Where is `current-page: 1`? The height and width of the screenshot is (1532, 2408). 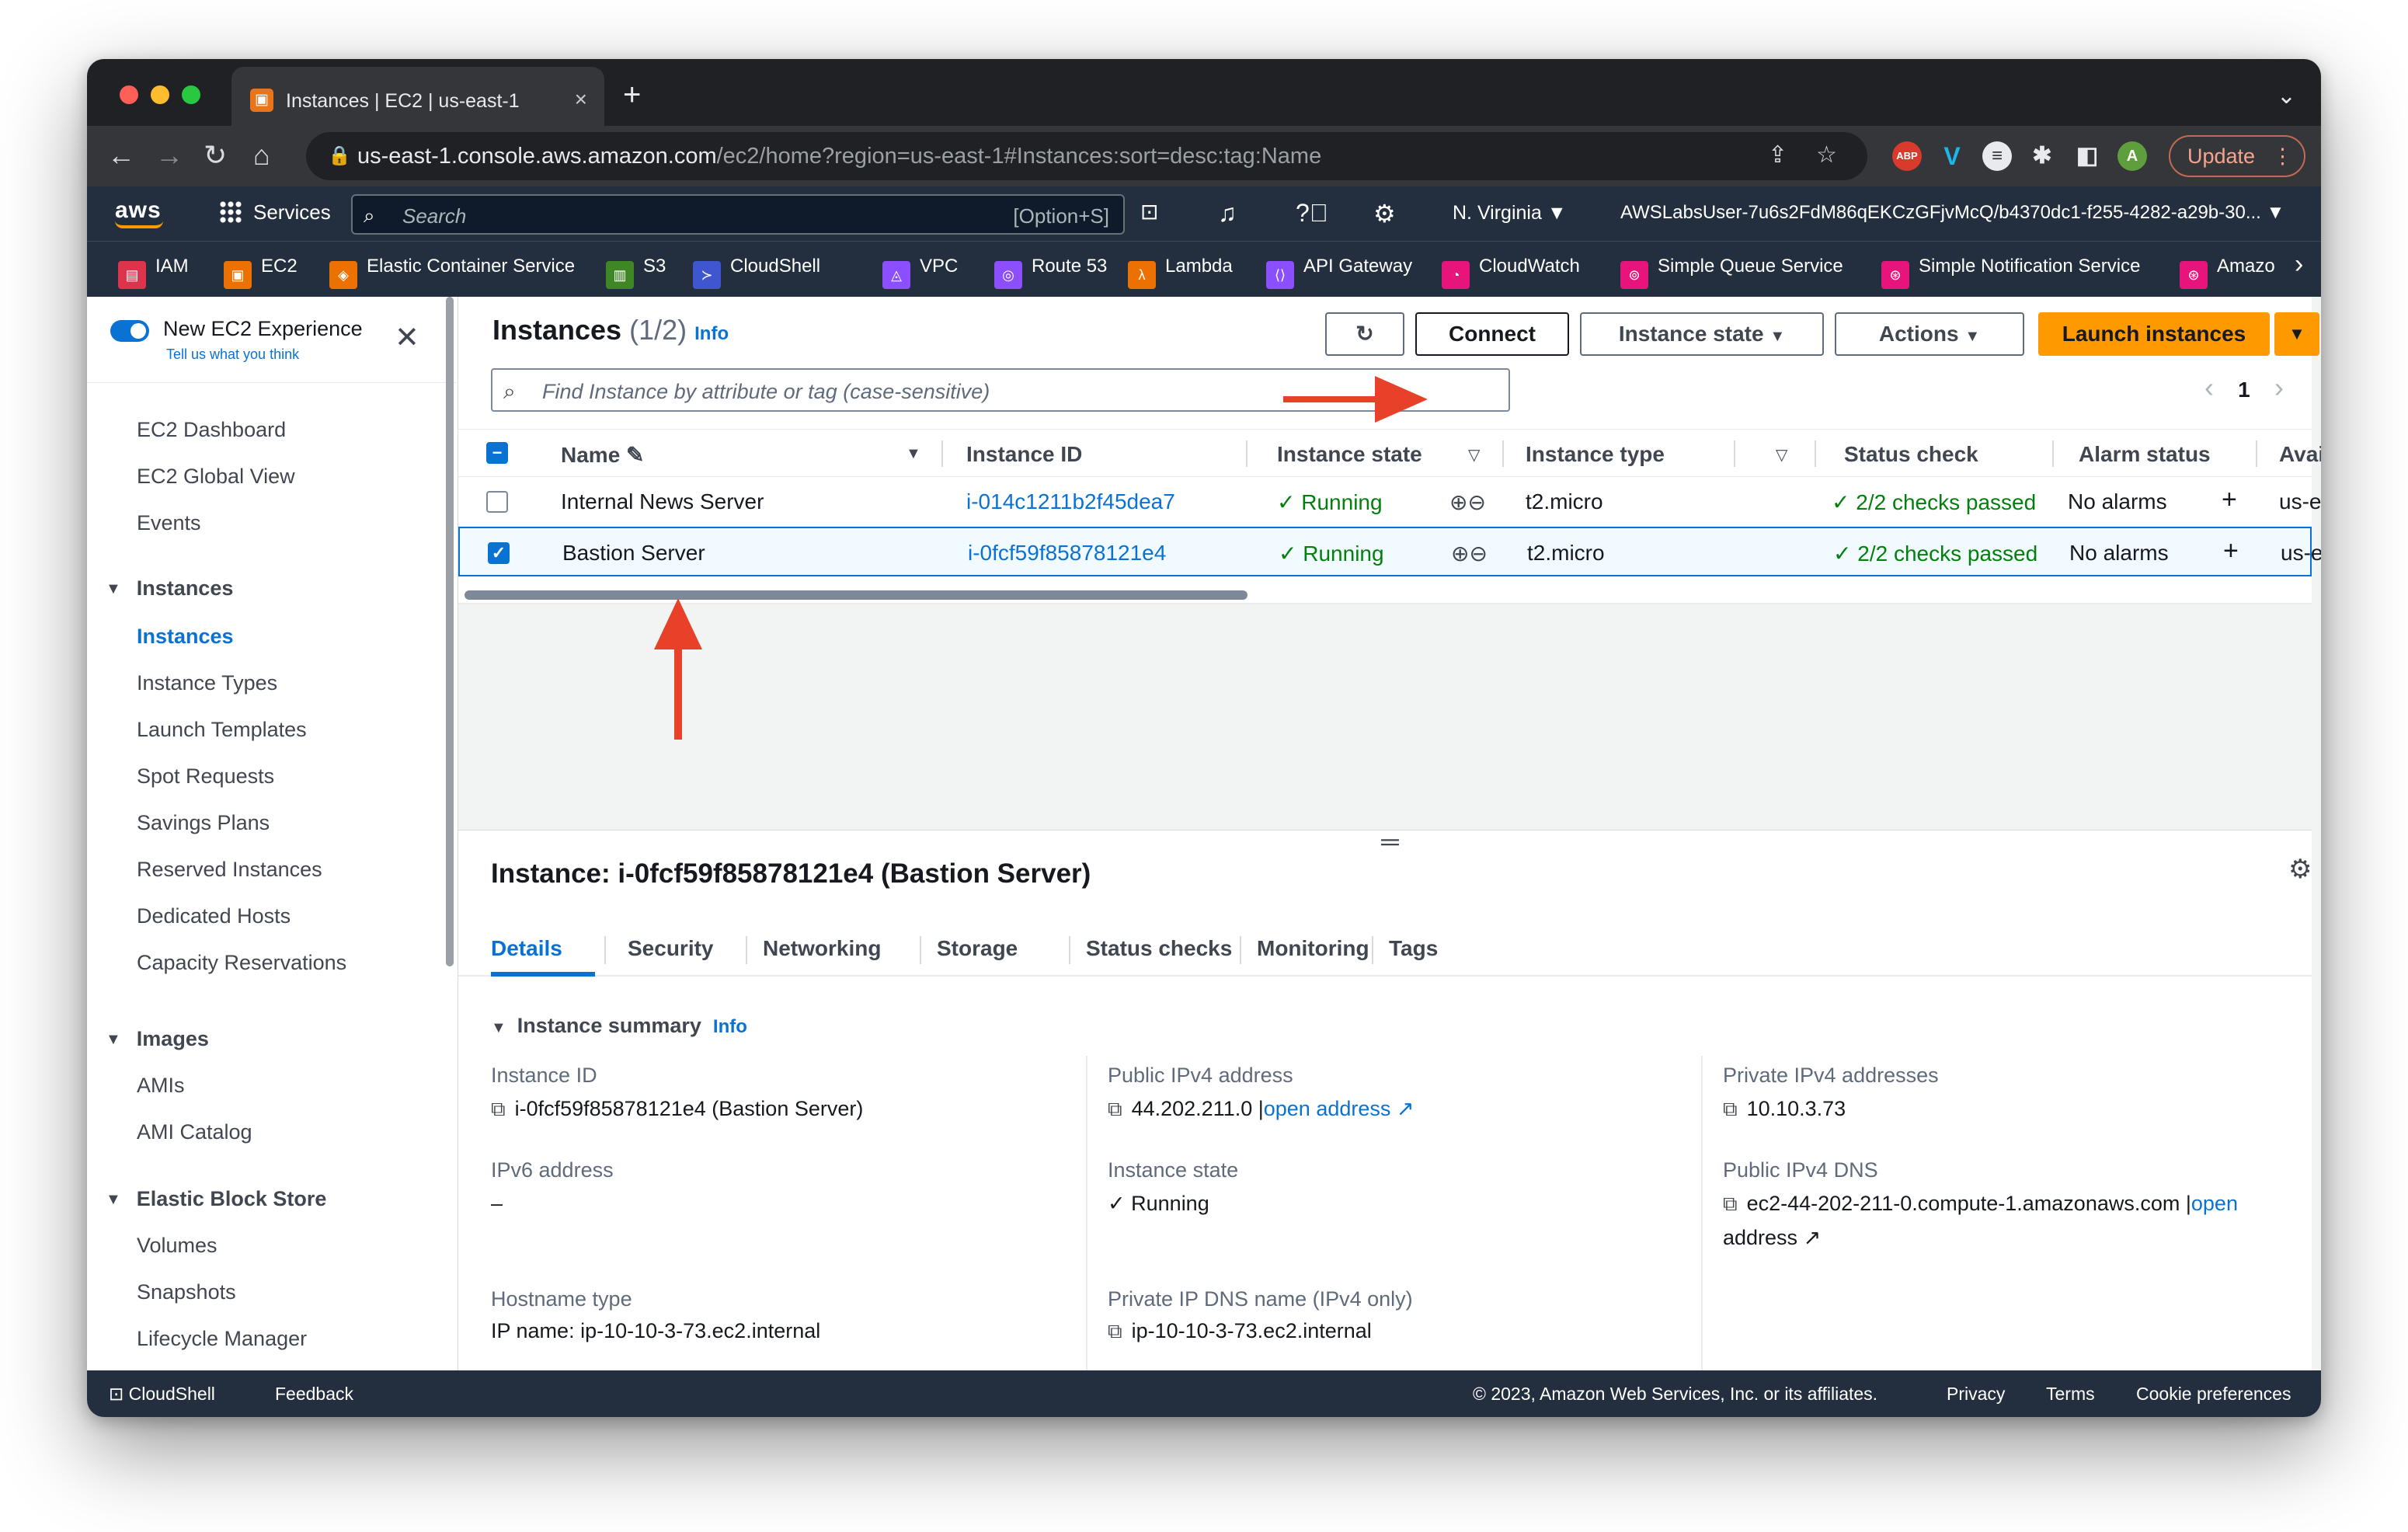
current-page: 1 is located at coordinates (2244, 390).